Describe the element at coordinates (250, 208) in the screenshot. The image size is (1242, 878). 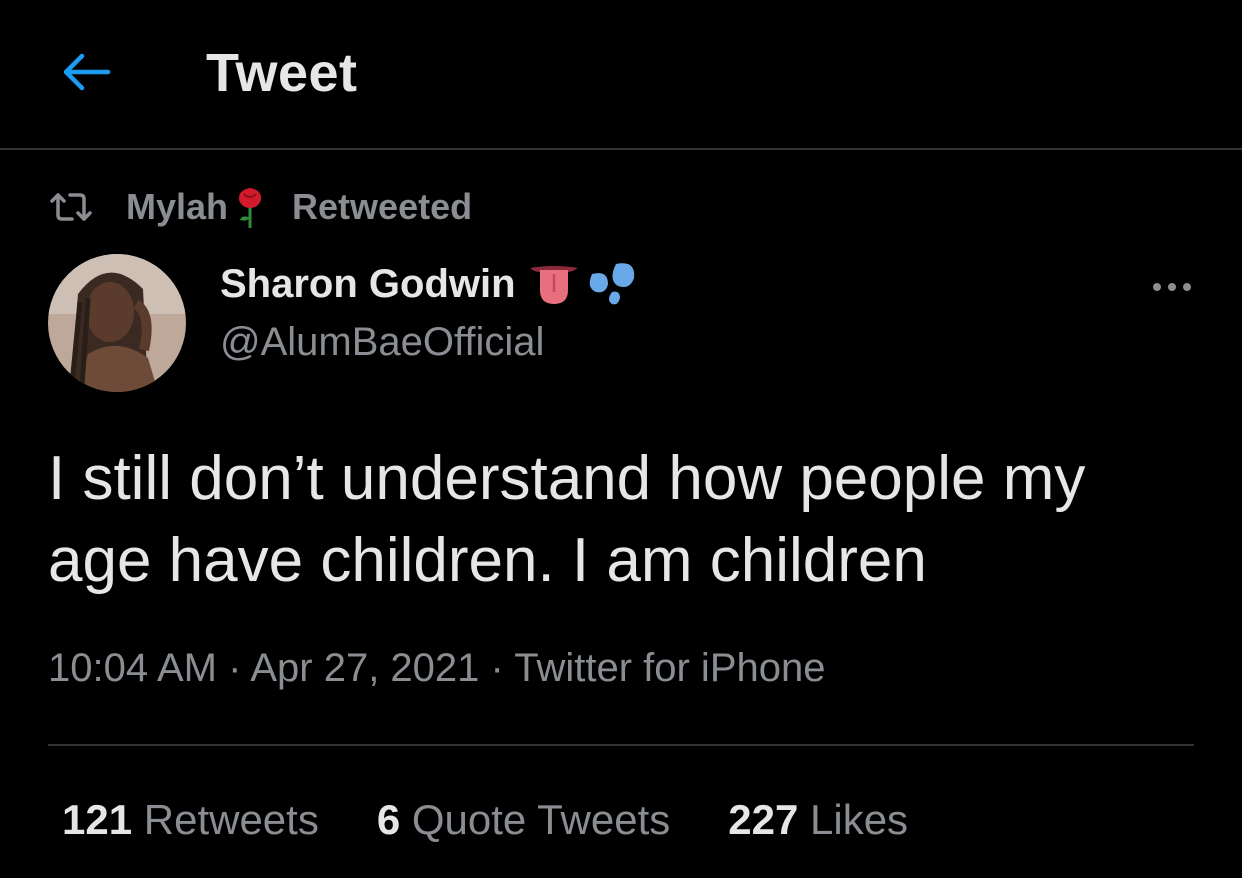
I see `rose-icon` at that location.